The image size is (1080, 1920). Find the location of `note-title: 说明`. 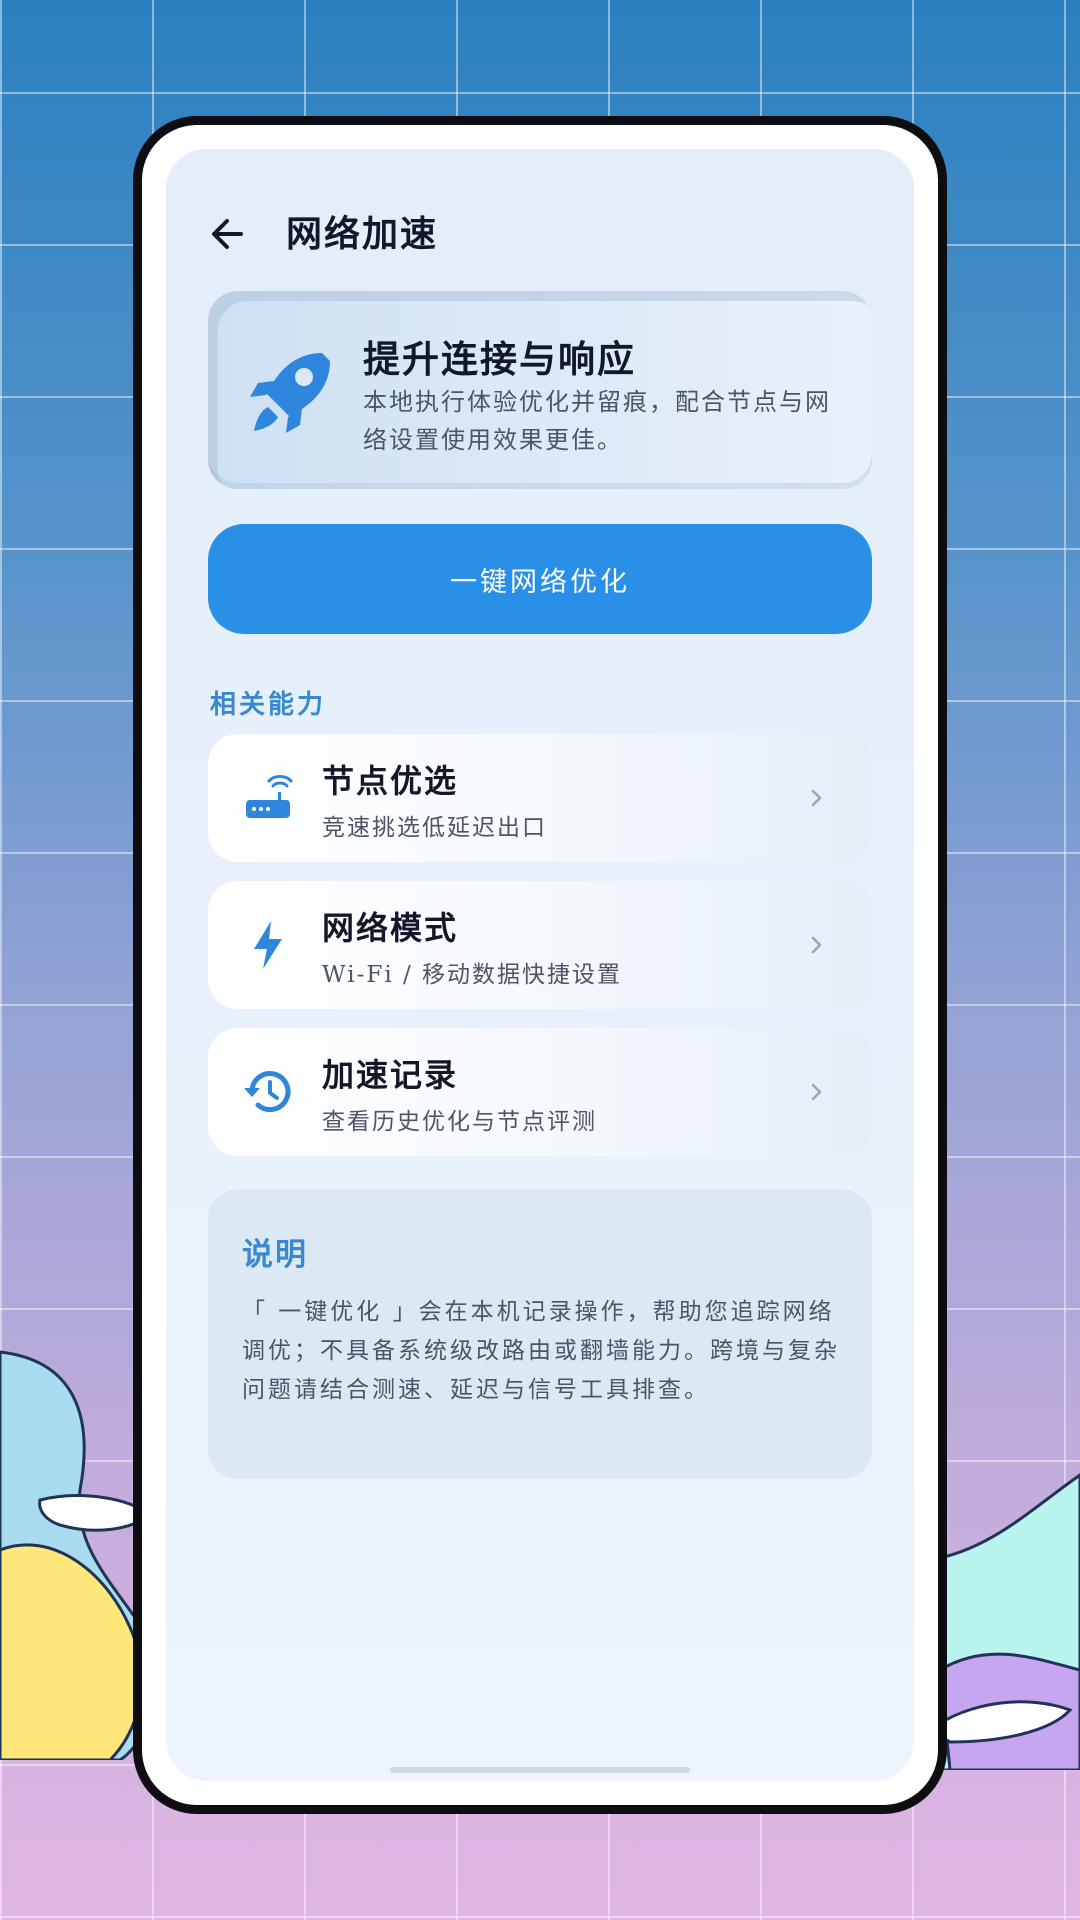

note-title: 说明 is located at coordinates (275, 1255).